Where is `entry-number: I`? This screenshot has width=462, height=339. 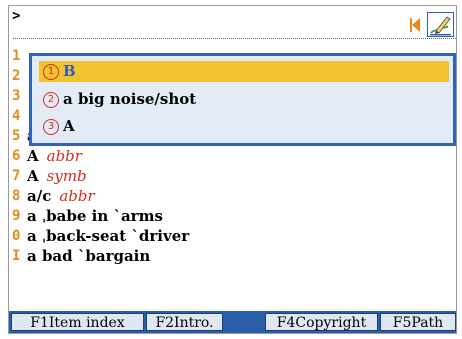 entry-number: I is located at coordinates (16, 256).